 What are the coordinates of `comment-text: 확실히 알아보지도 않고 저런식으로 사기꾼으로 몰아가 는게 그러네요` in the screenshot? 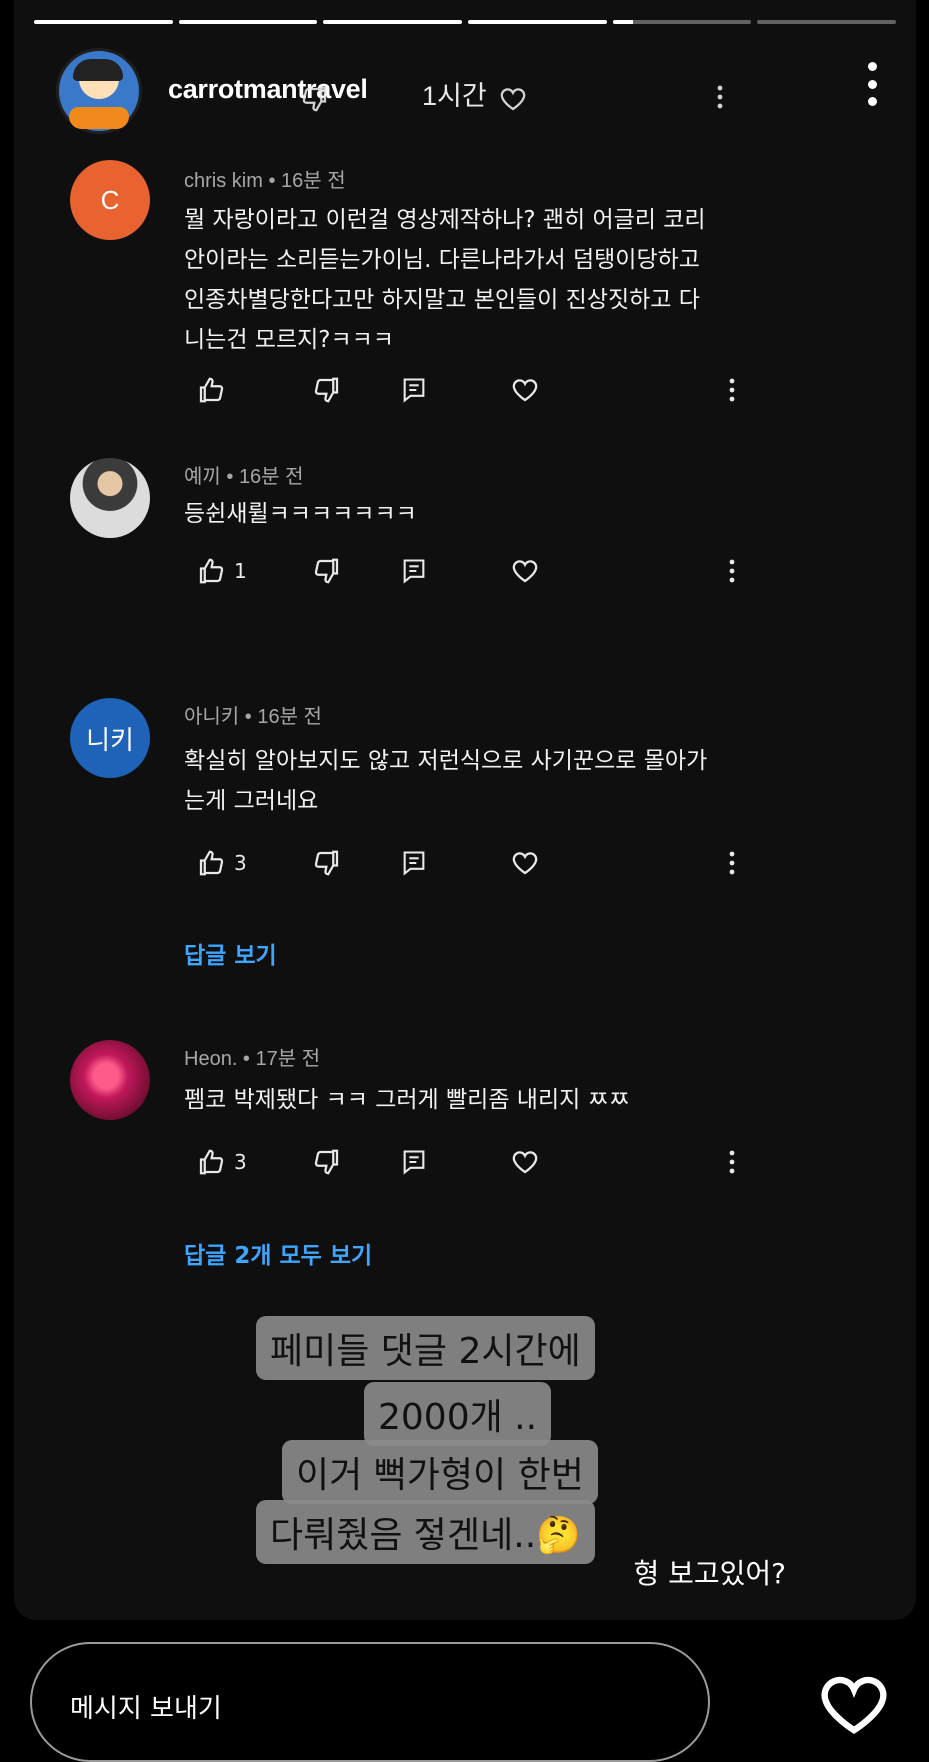 It's located at (474, 781).